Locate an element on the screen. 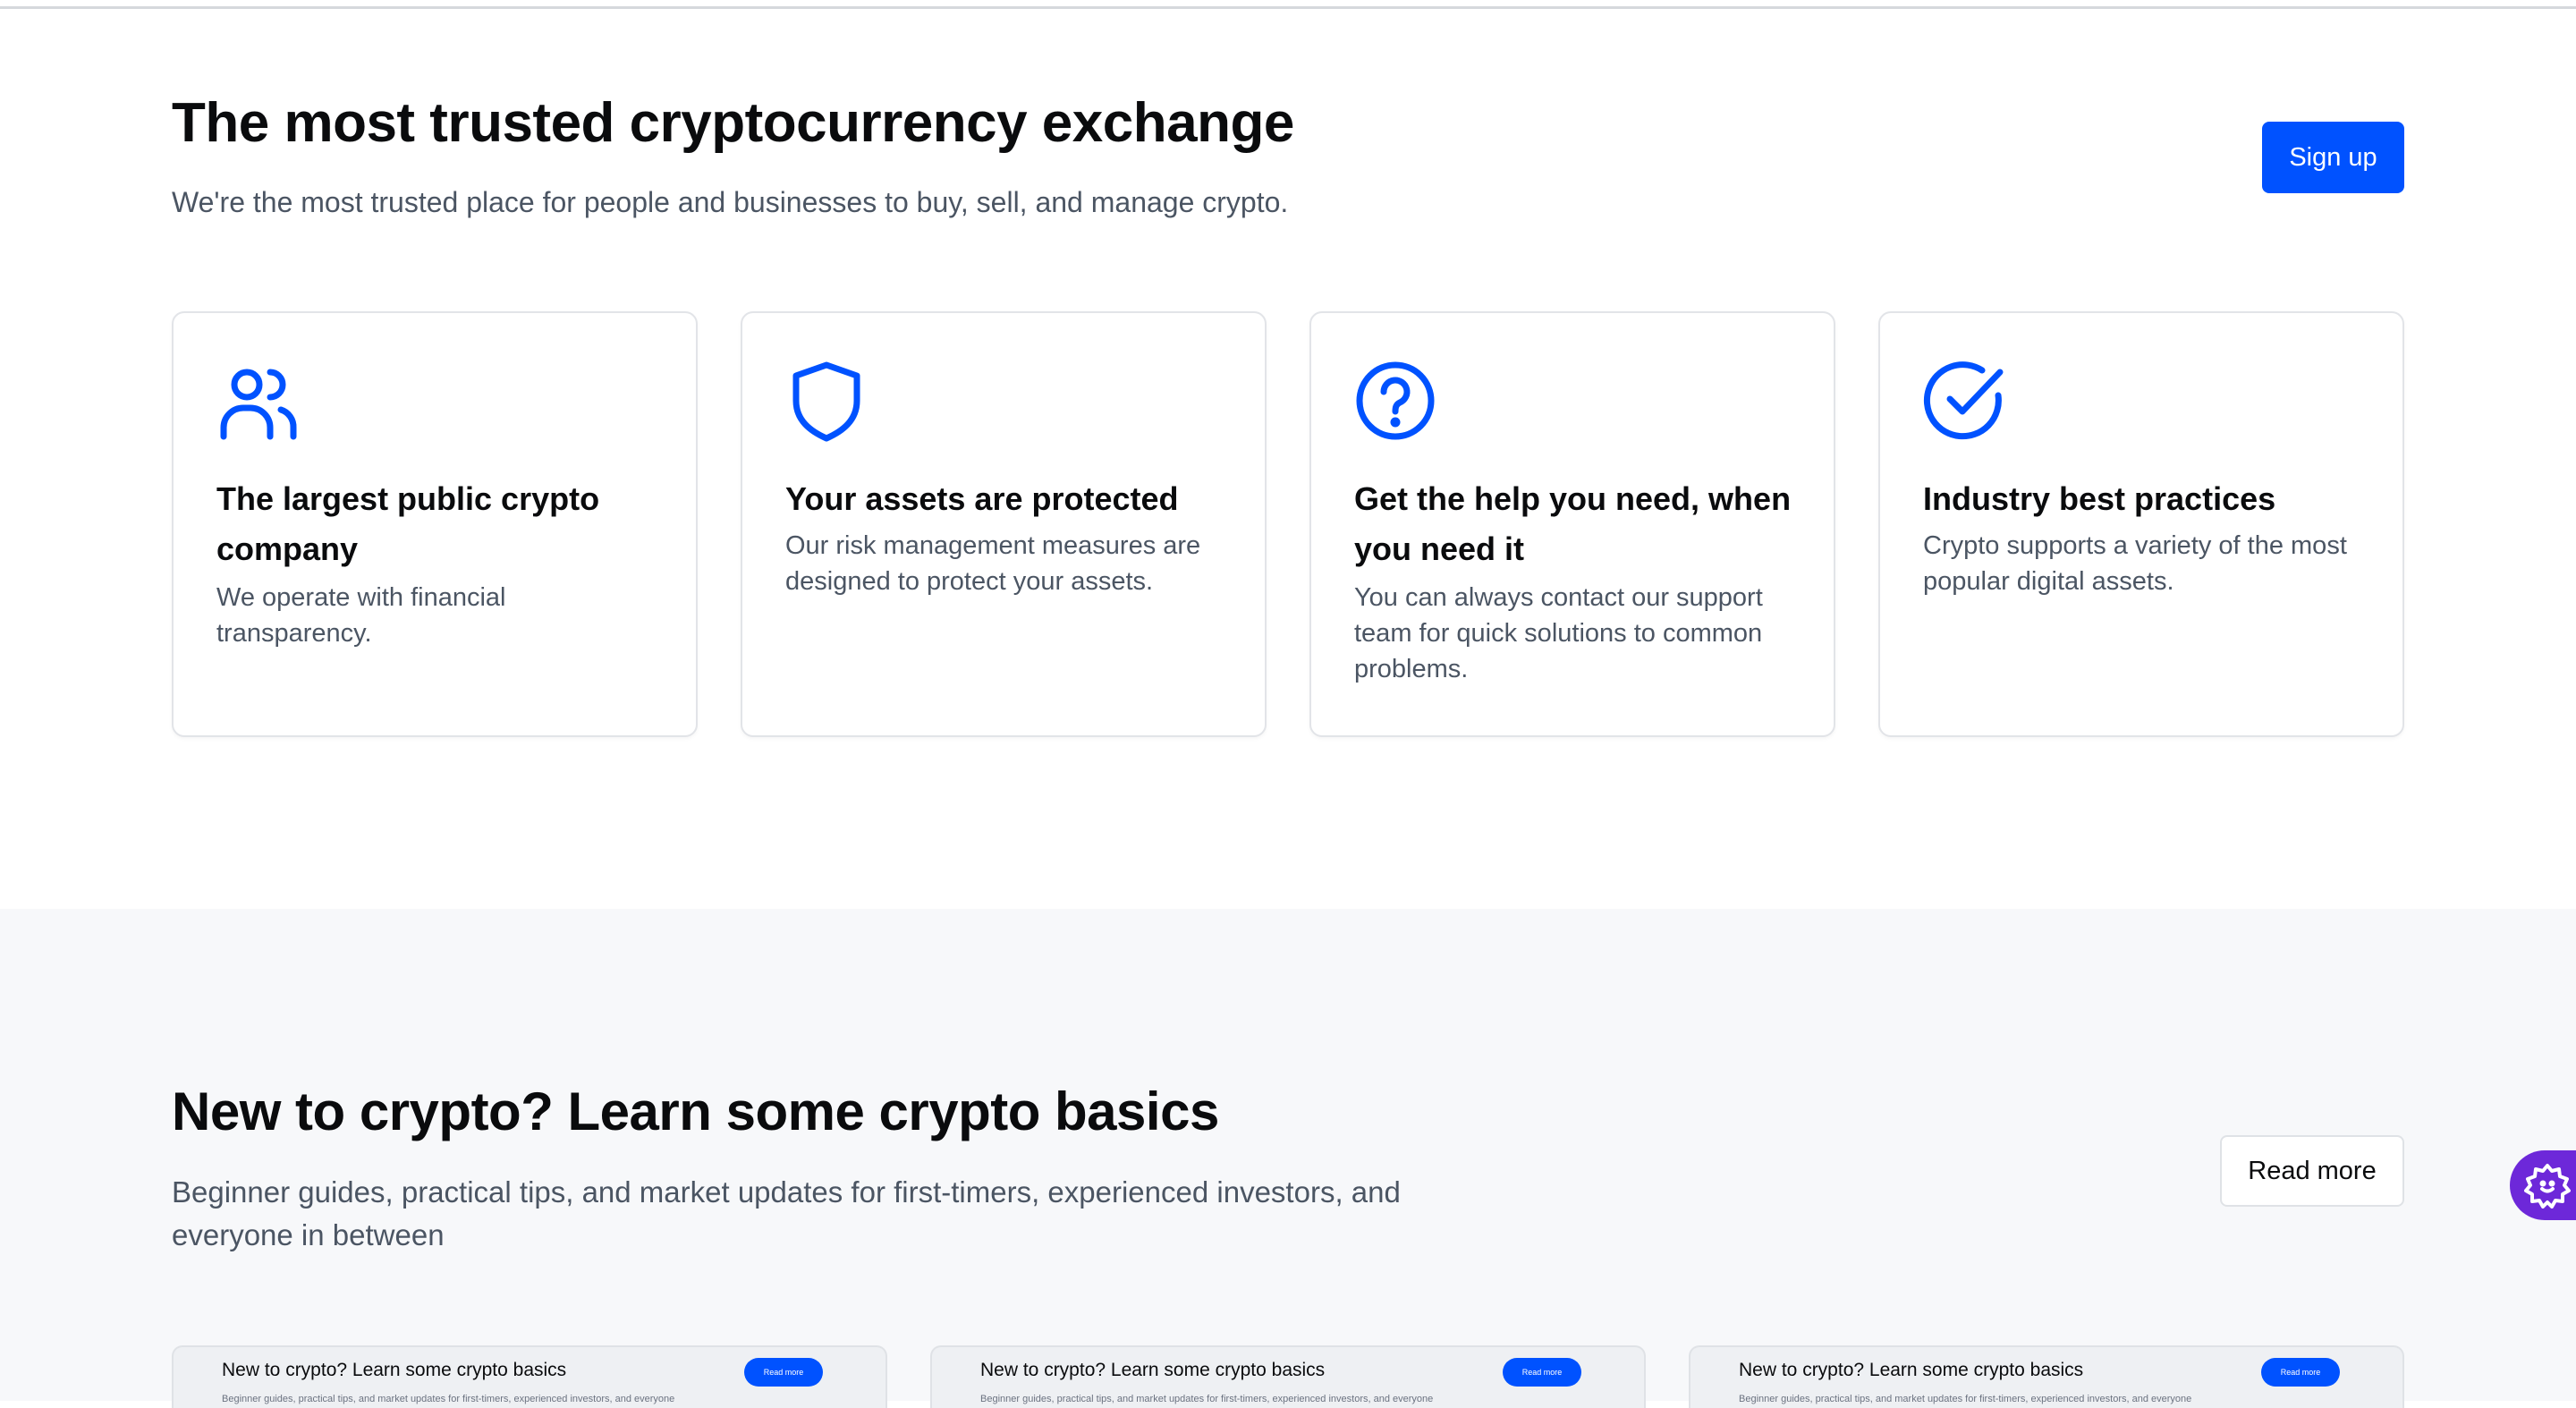 This screenshot has width=2576, height=1408. card-title: Get the help you need, when you need it is located at coordinates (1573, 523).